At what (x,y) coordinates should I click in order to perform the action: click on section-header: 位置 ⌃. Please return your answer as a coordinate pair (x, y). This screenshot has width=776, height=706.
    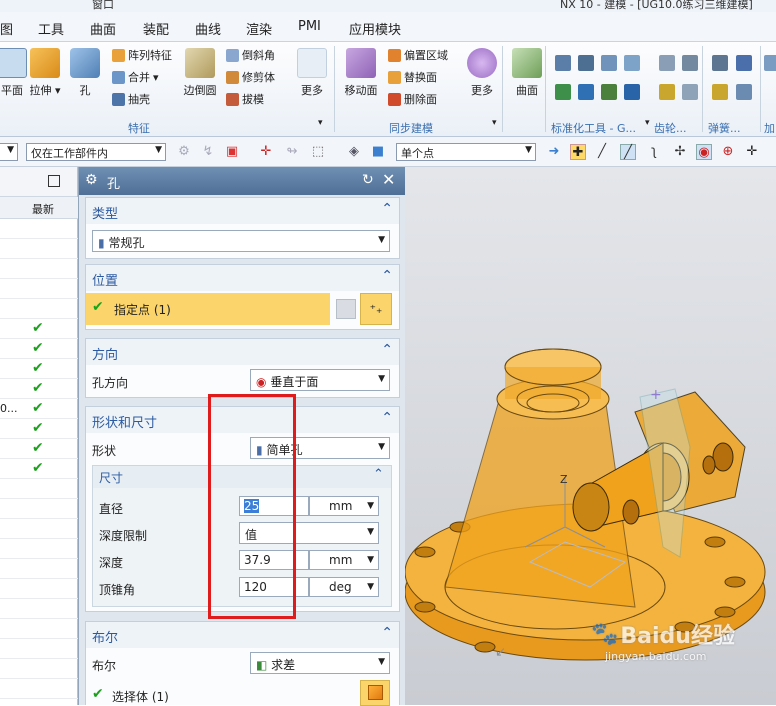
    Looking at the image, I should click on (242, 278).